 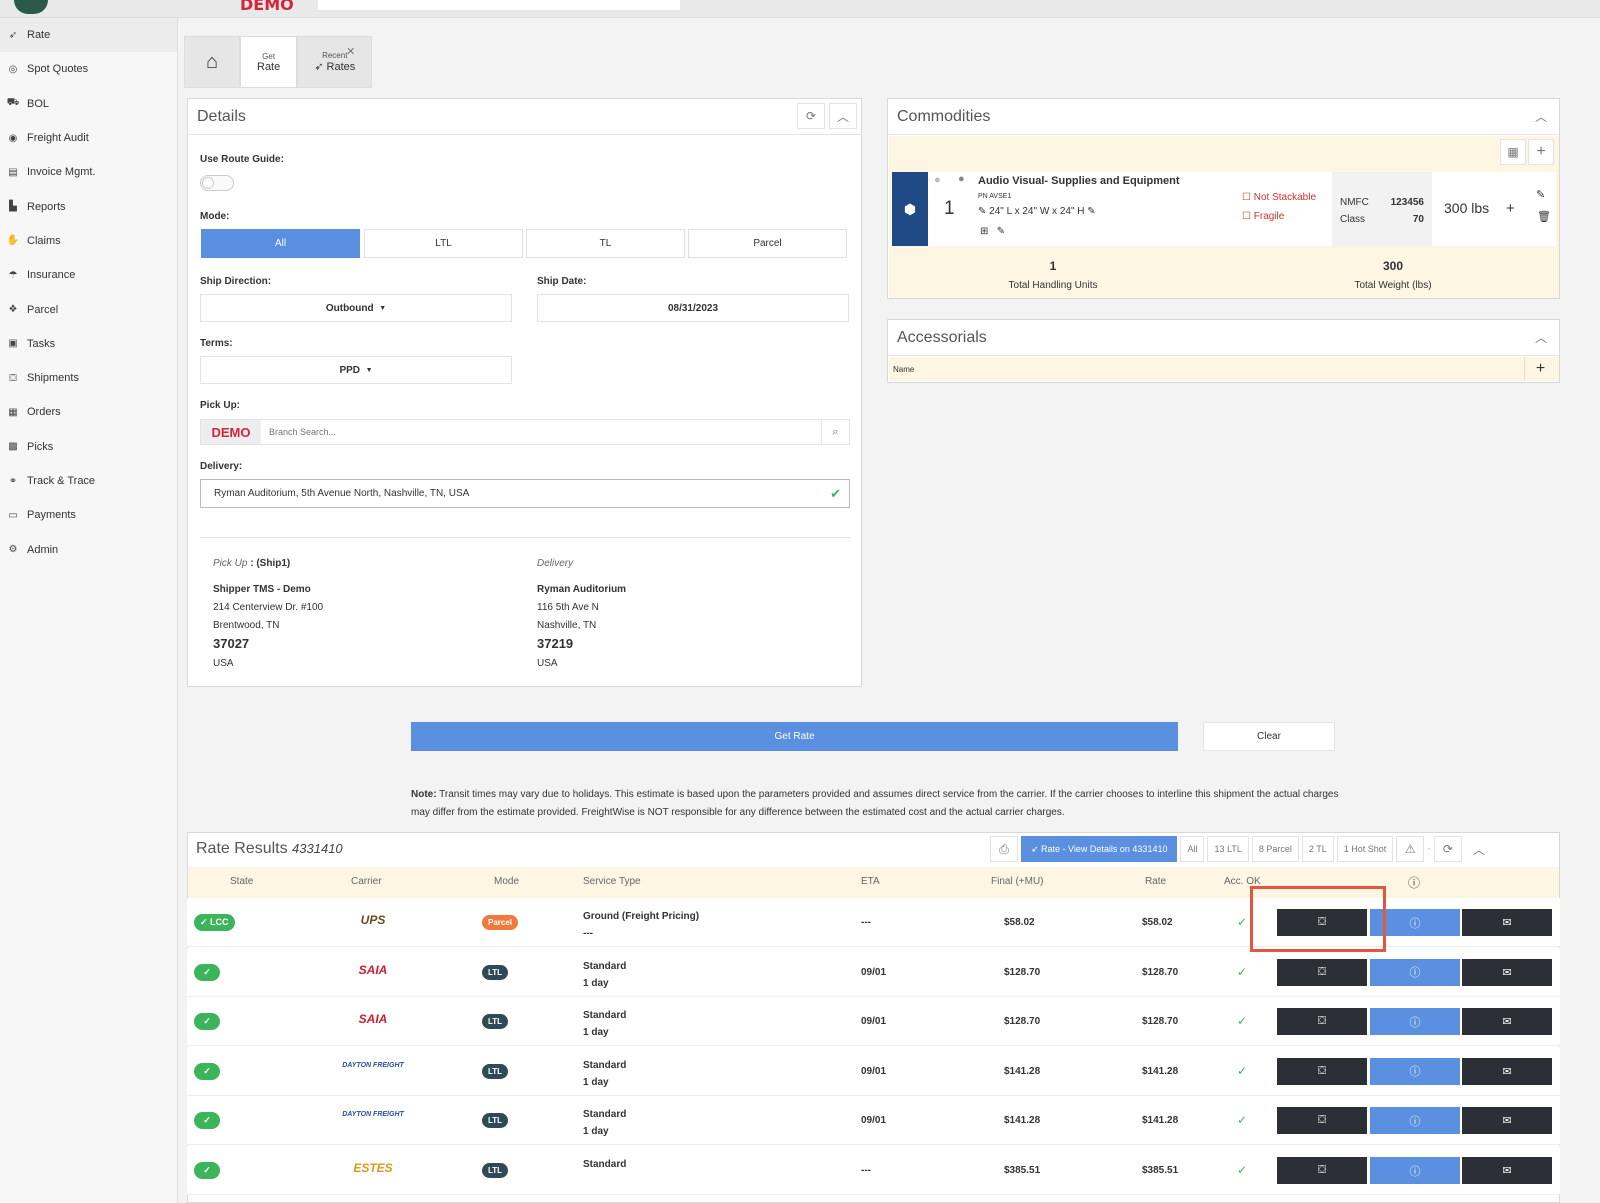 What do you see at coordinates (1510, 208) in the screenshot?
I see `plus-button: +` at bounding box center [1510, 208].